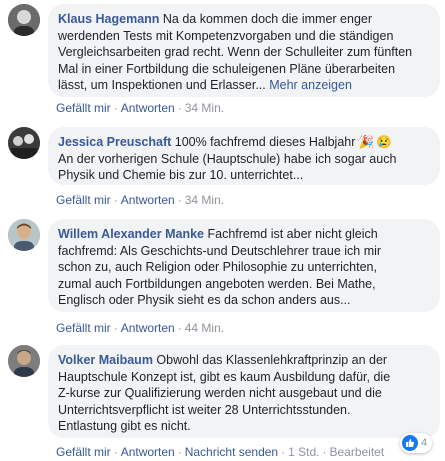  I want to click on comment-author: Klaus Hagemann, so click(108, 19).